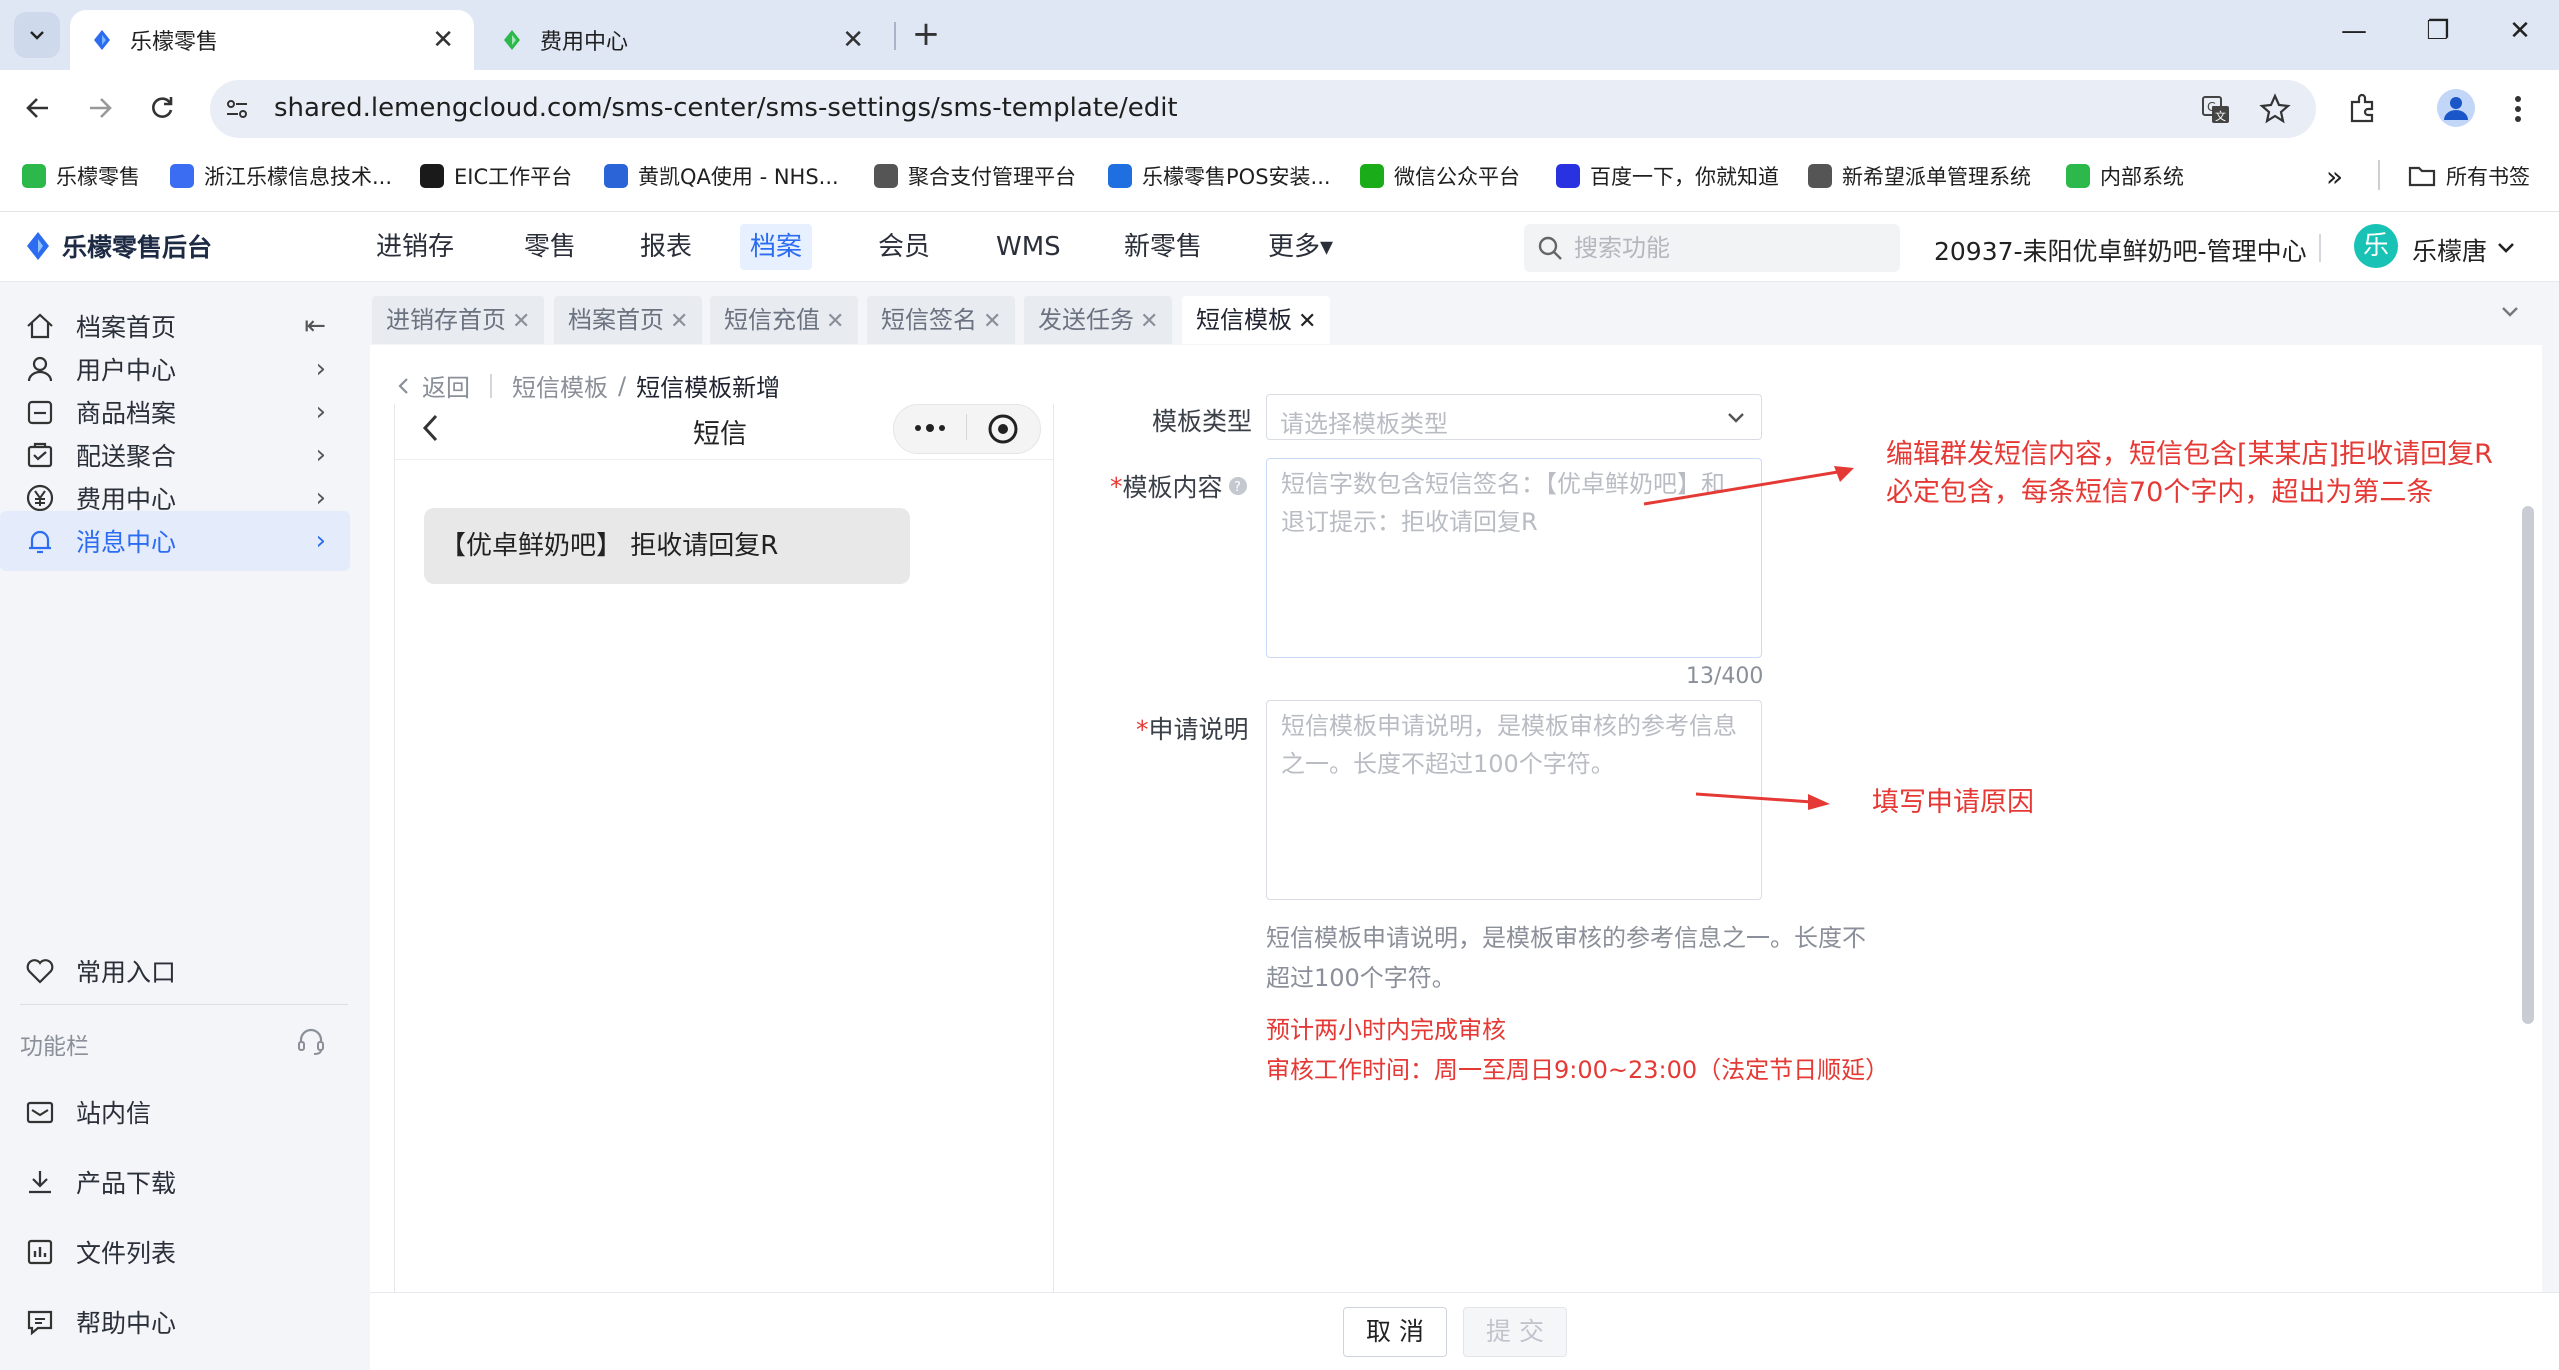  Describe the element at coordinates (272, 40) in the screenshot. I see `browser-tab-lemeng: 乐檬零售 ✕` at that location.